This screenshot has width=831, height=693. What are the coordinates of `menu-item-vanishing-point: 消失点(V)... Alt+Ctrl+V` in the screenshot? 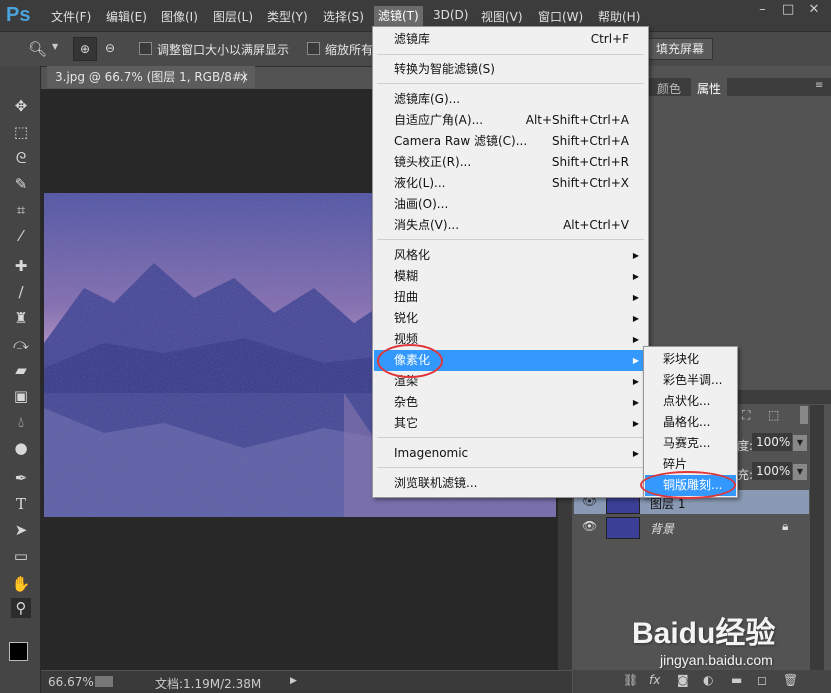 It's located at (510, 225).